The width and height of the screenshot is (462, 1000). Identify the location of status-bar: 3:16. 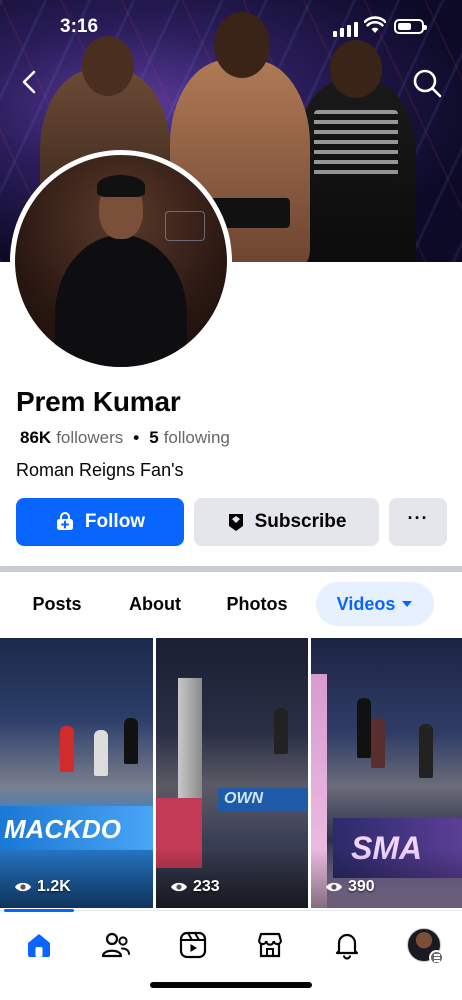
(231, 26).